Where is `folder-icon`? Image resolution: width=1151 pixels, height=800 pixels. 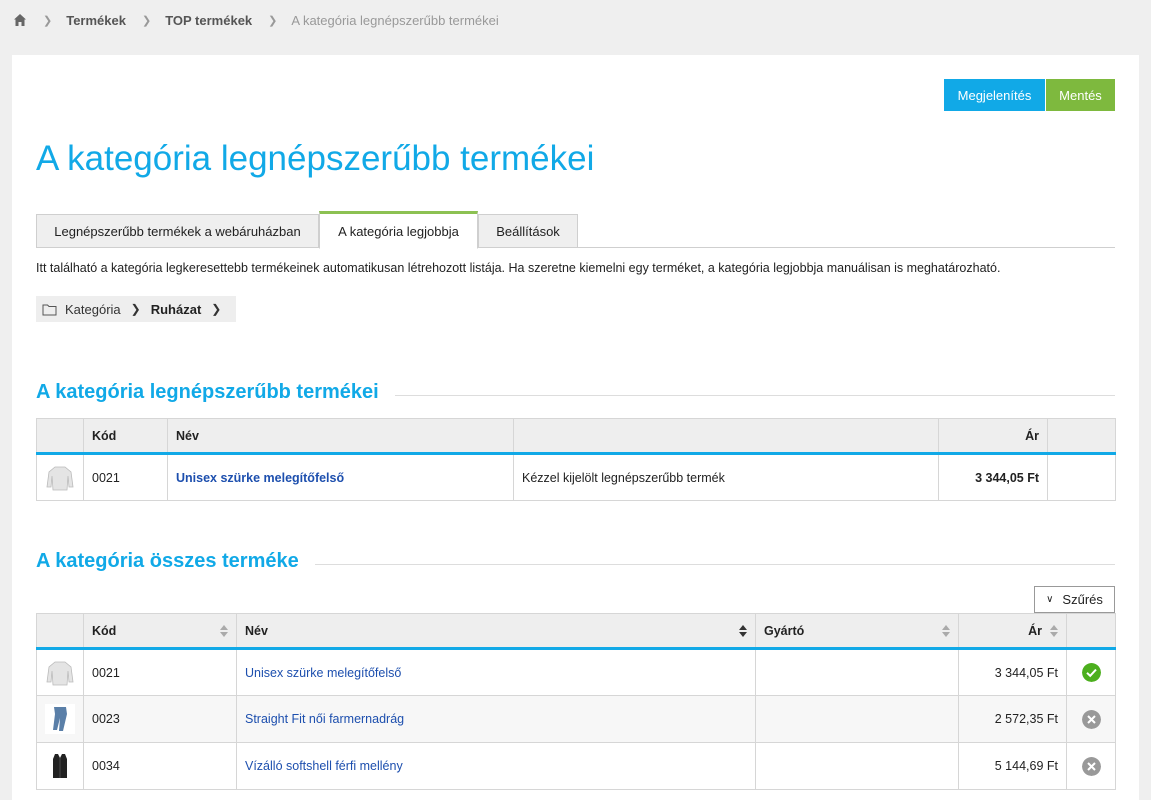
folder-icon is located at coordinates (49, 309).